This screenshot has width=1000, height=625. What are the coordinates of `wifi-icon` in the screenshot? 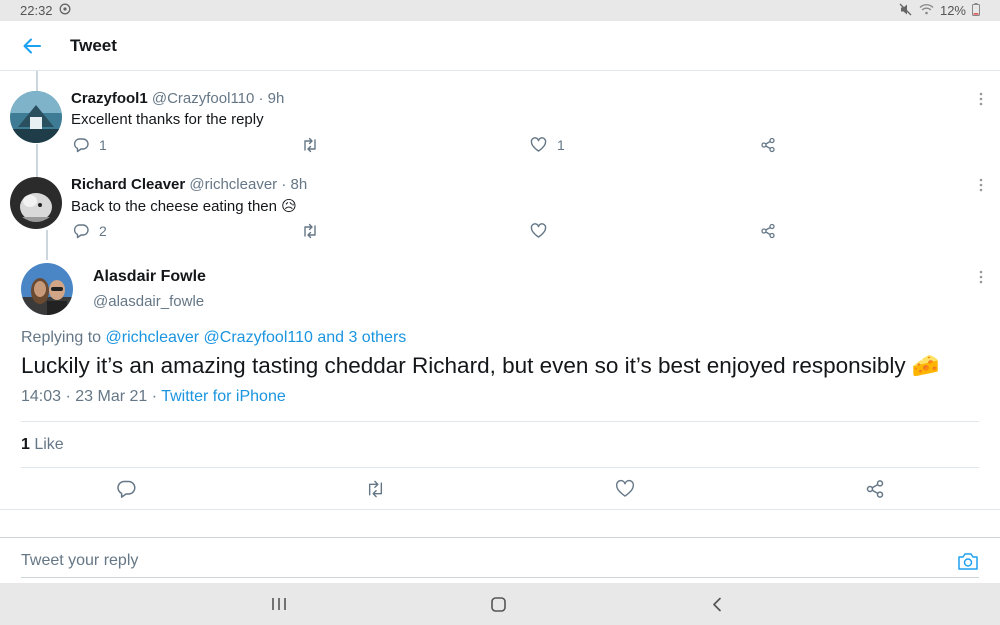 It's located at (926, 10).